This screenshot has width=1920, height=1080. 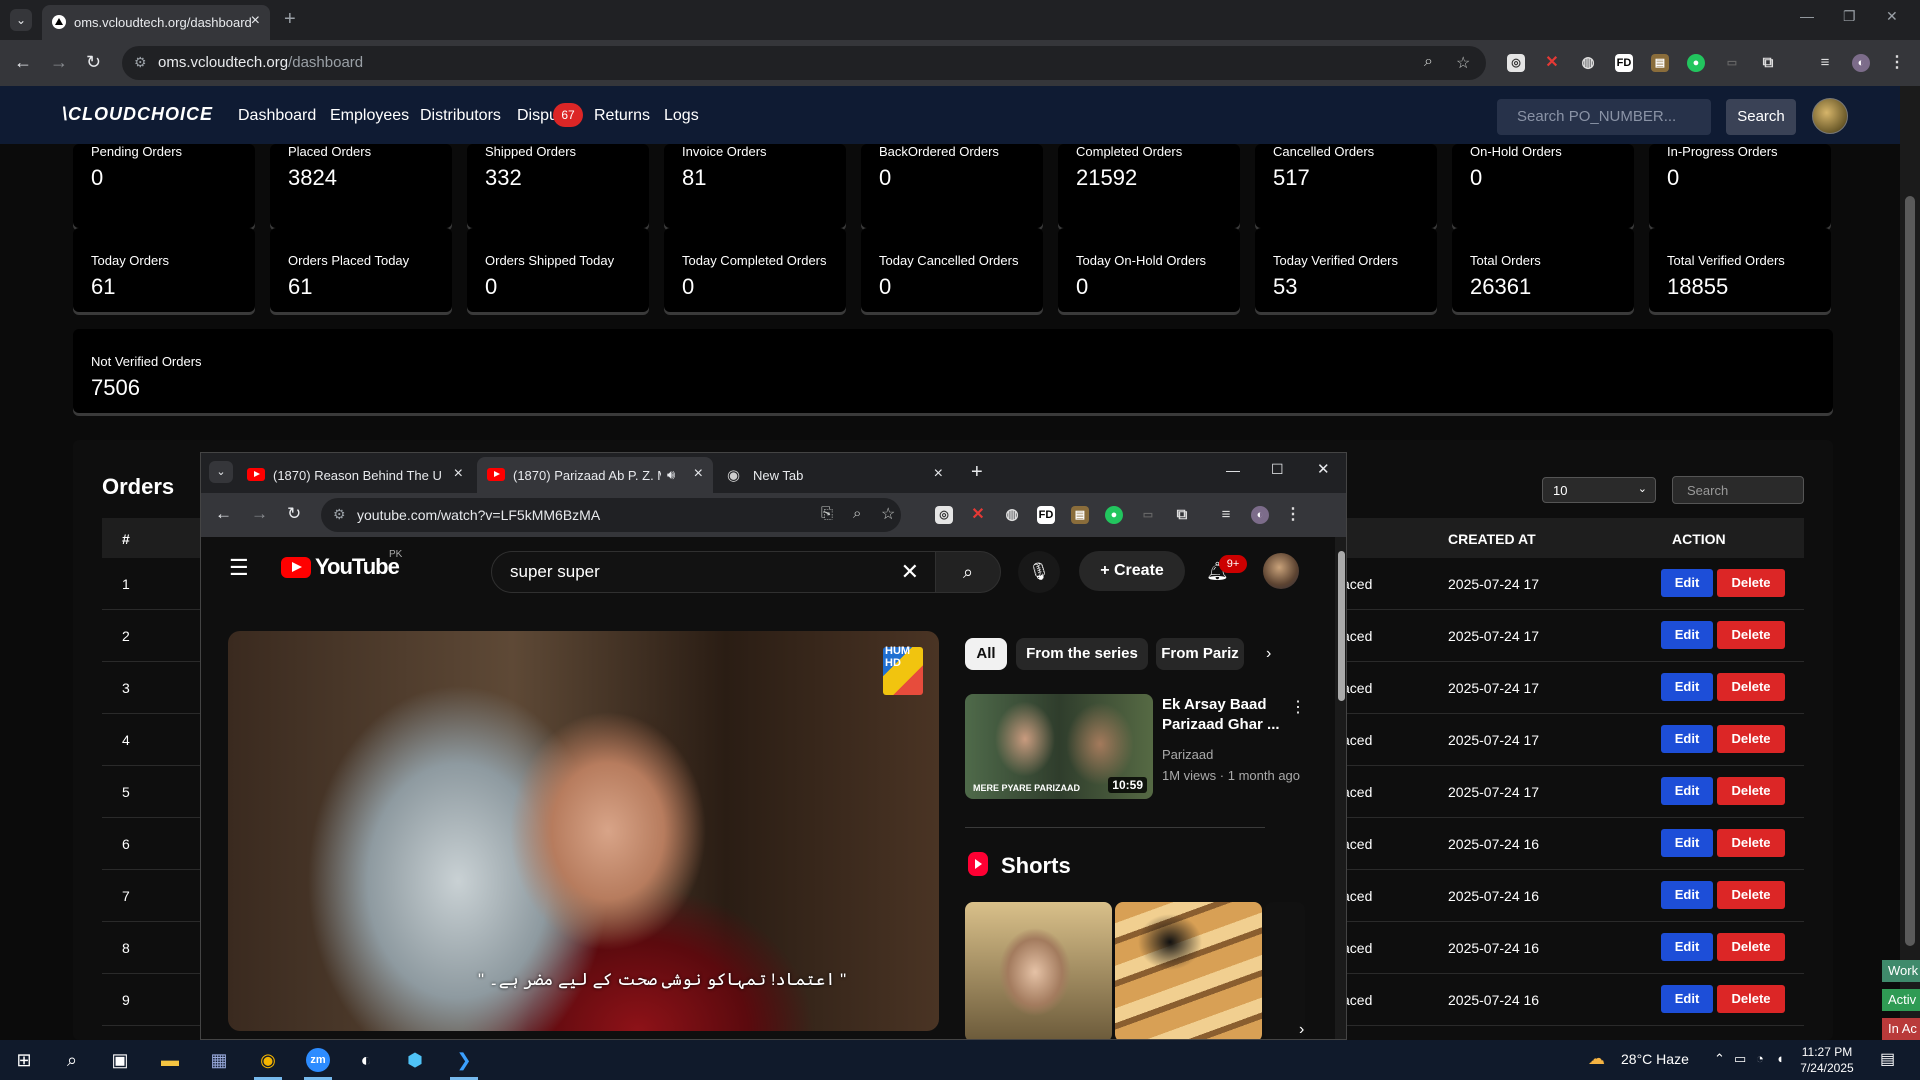 I want to click on weather-text: 28°C Haze, so click(x=1655, y=1059).